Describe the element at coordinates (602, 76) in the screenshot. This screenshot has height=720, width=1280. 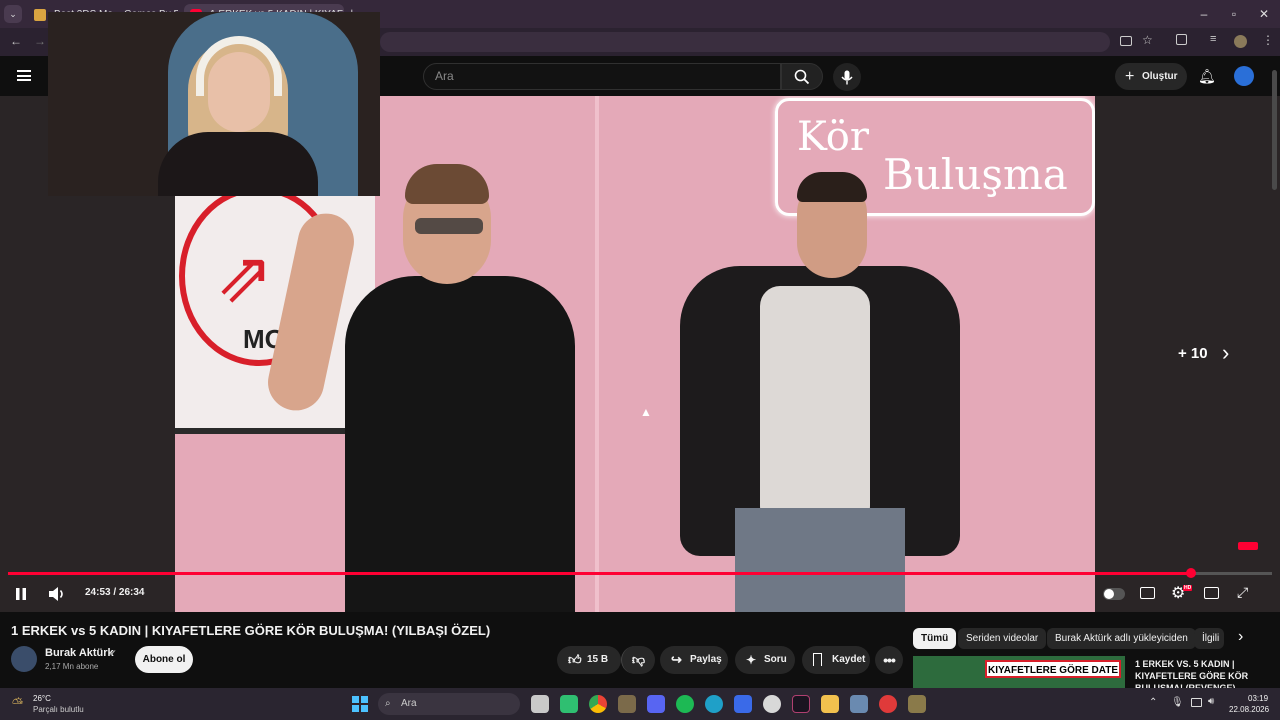
I see `search-input: Ara` at that location.